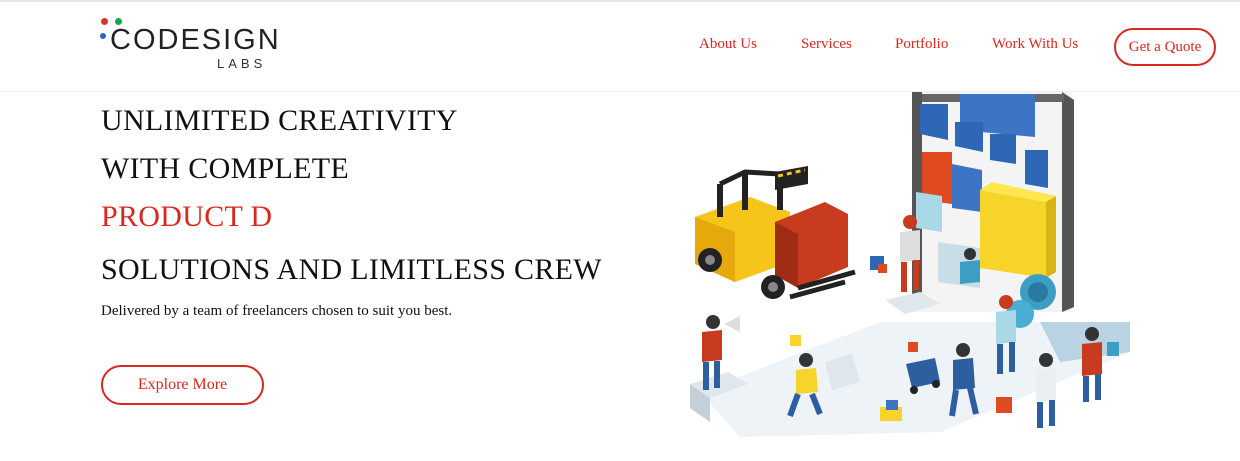  Describe the element at coordinates (195, 40) in the screenshot. I see `logo-wordmark: CODESIGN` at that location.